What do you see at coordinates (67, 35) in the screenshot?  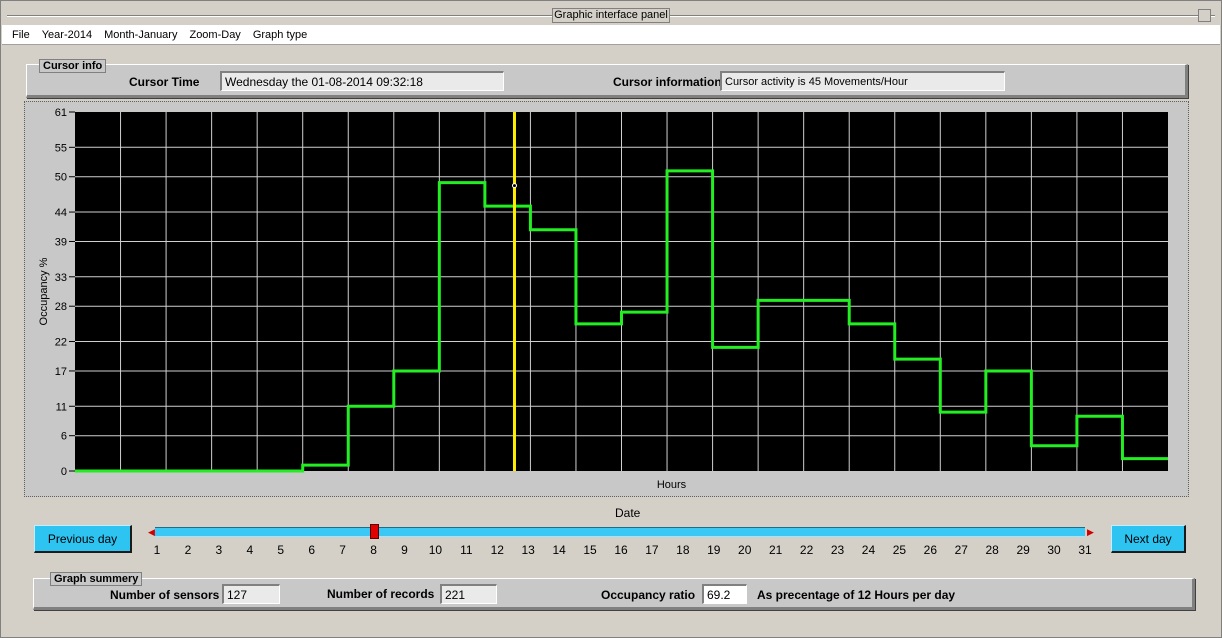 I see `menu-year: Year-2014` at bounding box center [67, 35].